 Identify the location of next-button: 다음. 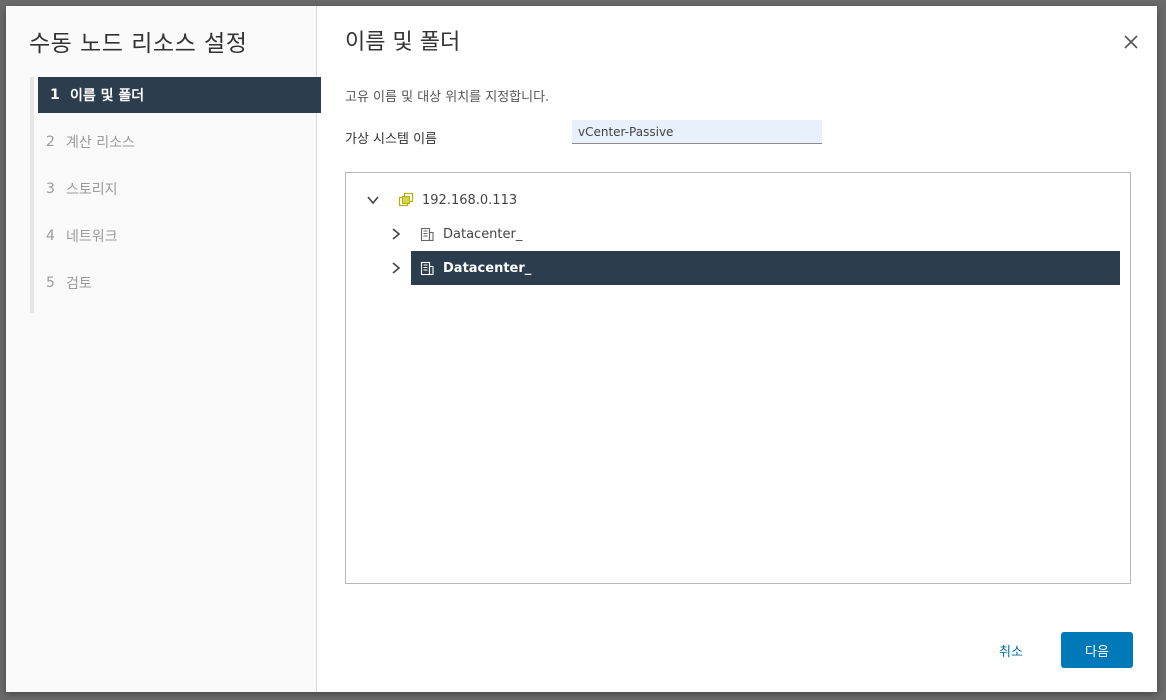
(1097, 650).